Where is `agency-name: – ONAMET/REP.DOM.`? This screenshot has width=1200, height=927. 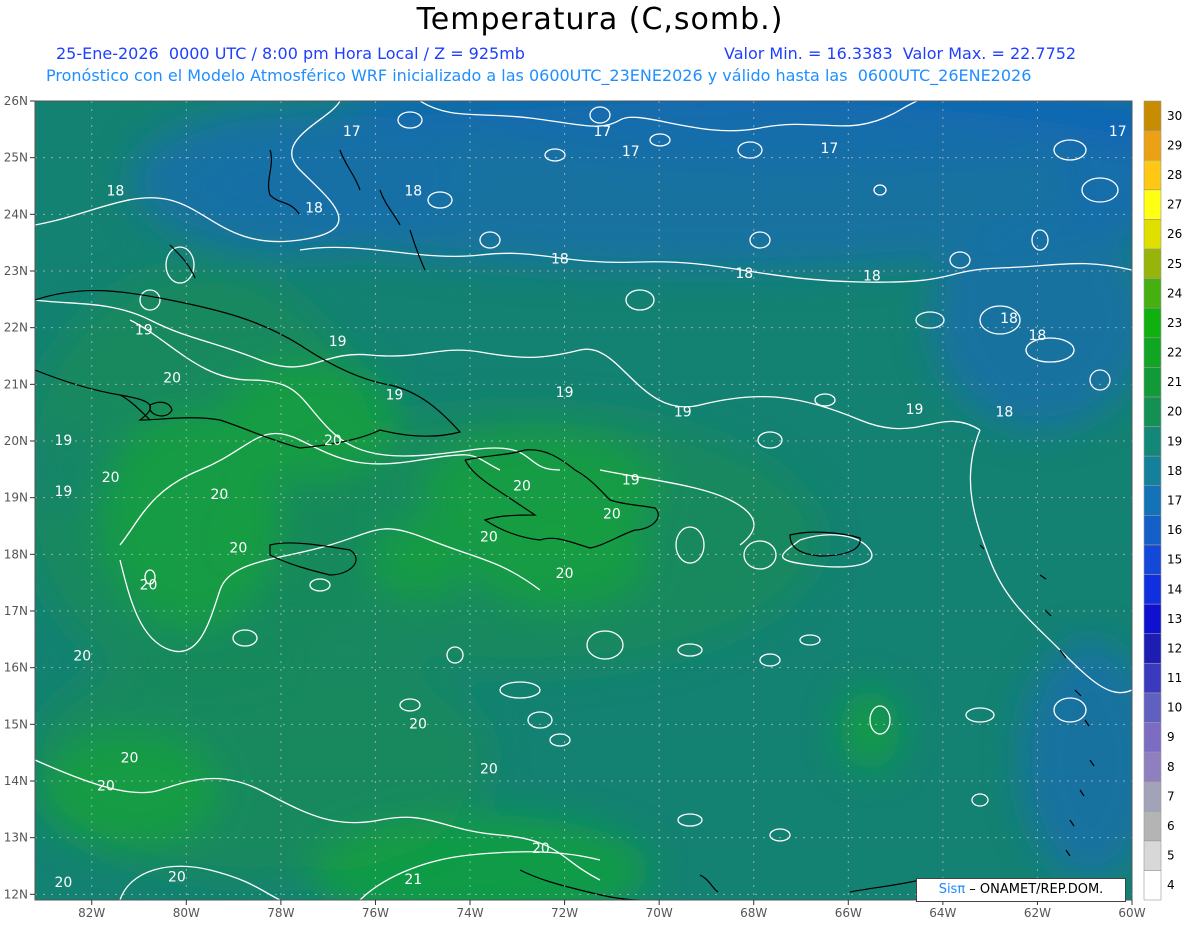
agency-name: – ONAMET/REP.DOM. is located at coordinates (1034, 889).